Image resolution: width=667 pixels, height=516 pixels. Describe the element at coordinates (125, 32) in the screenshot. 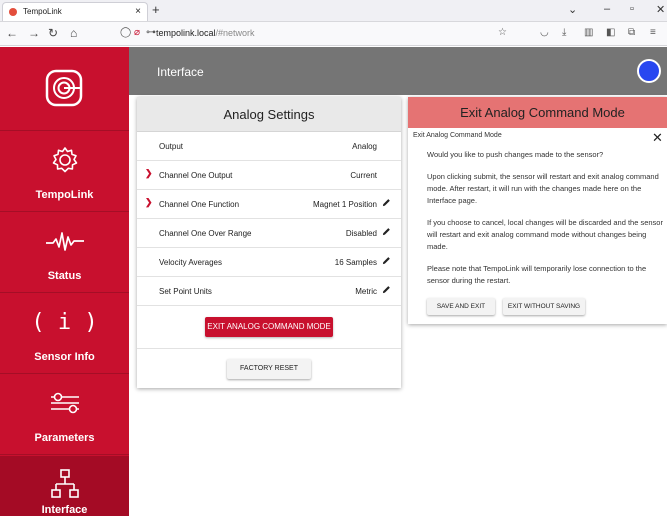

I see `shield-icon: ◯` at that location.